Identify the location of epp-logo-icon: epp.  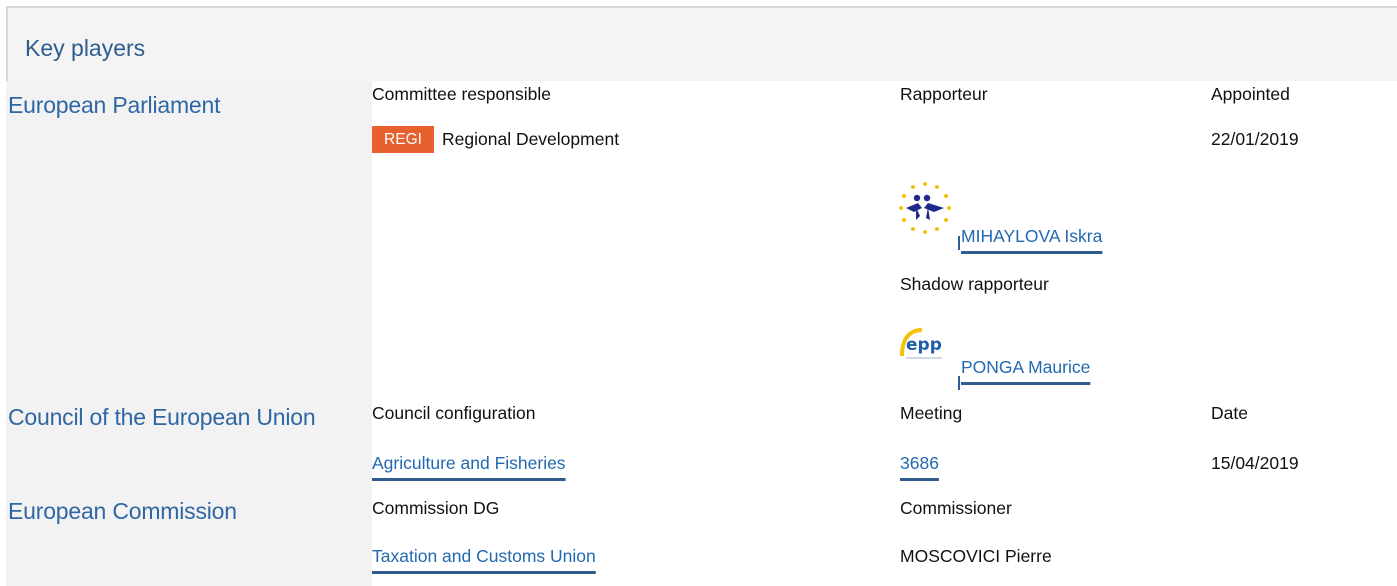
(921, 343).